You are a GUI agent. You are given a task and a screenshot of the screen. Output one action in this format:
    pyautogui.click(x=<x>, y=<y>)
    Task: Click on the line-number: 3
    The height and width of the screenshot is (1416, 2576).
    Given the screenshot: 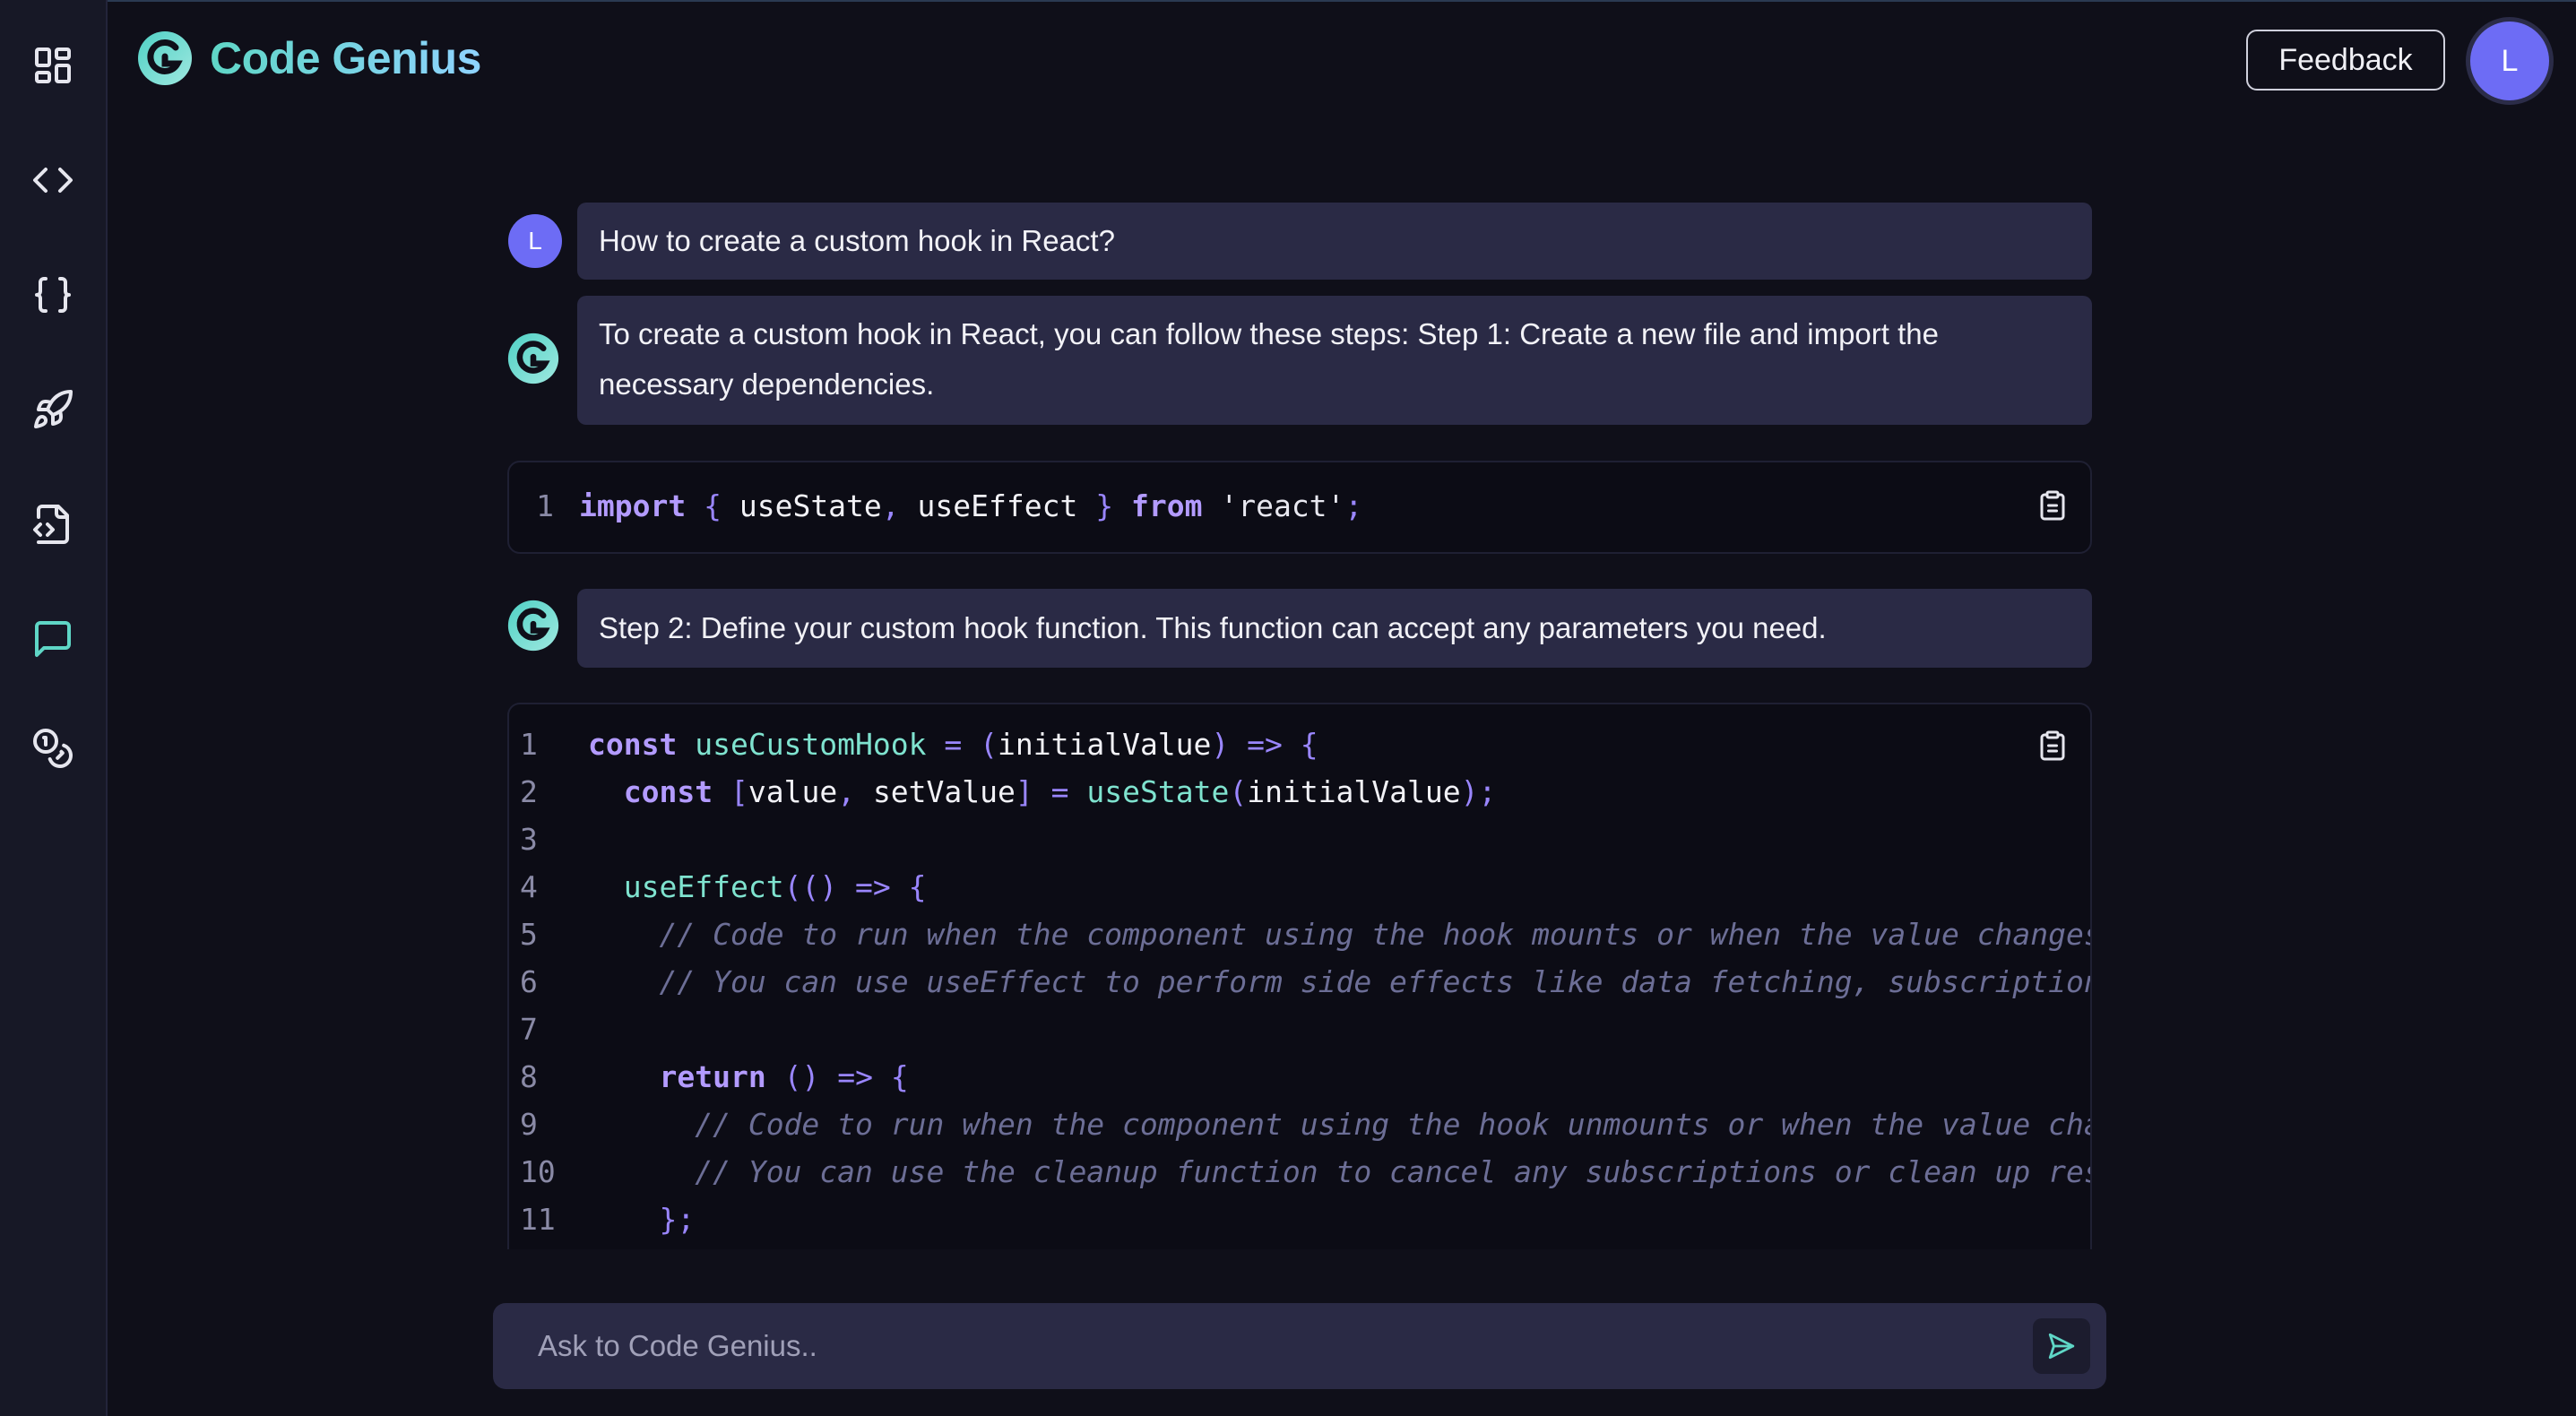 What is the action you would take?
    pyautogui.click(x=529, y=839)
    